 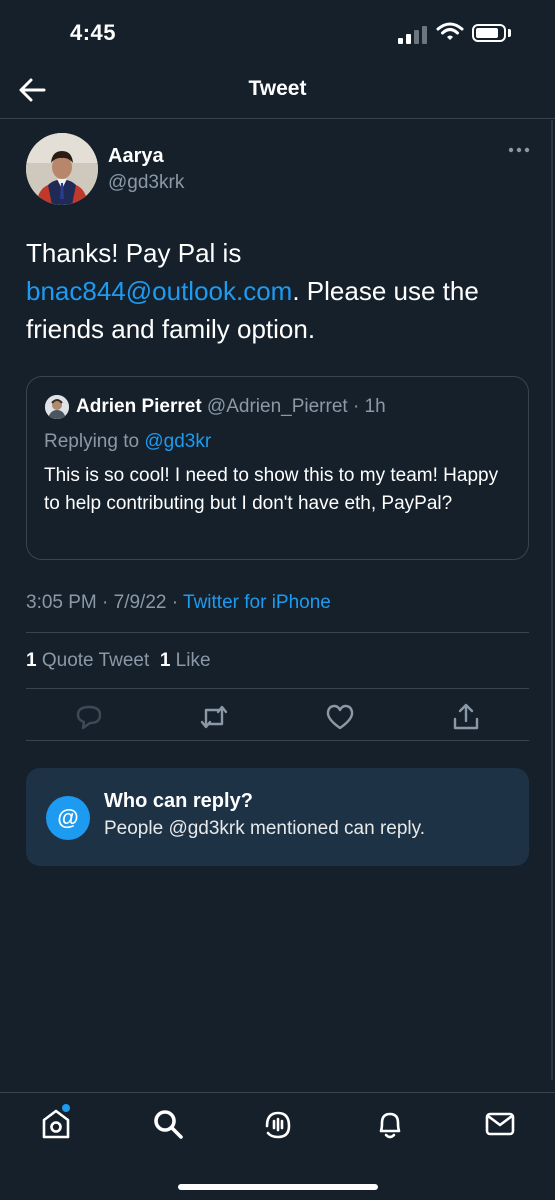 I want to click on quote-tweets-stat: 1 Quote Tweet, so click(x=87, y=660).